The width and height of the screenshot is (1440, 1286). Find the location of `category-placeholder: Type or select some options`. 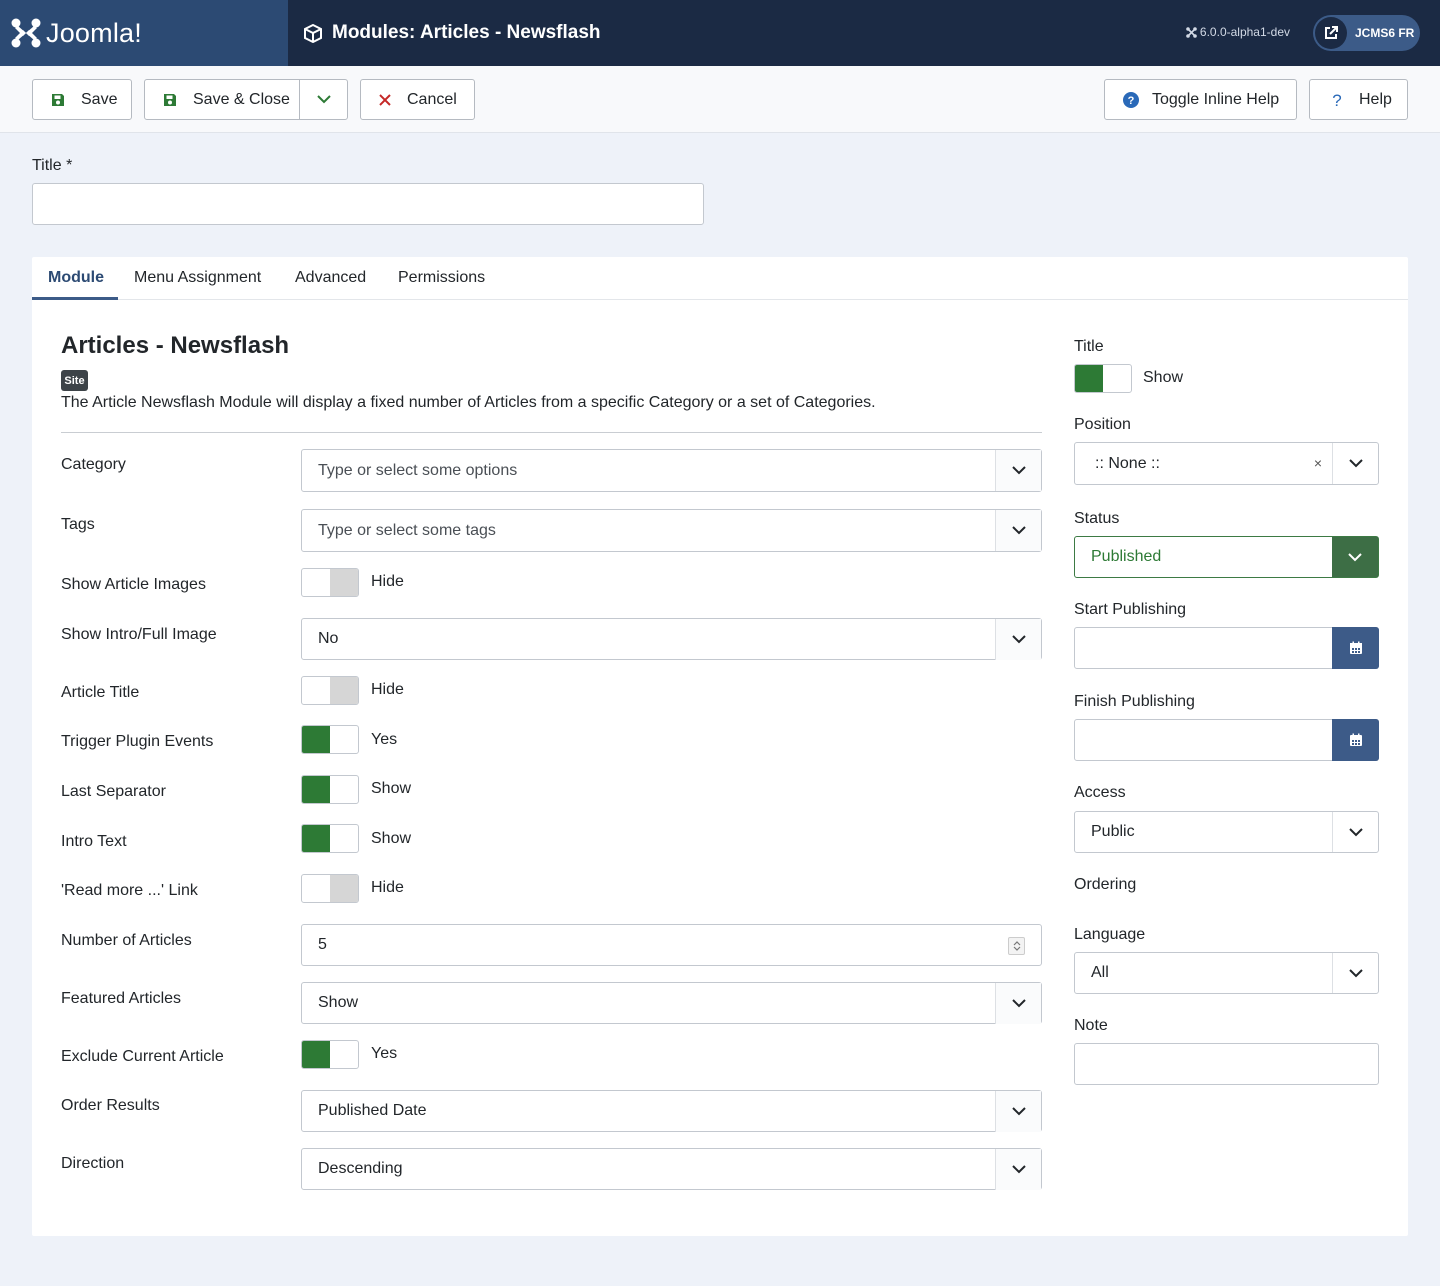

category-placeholder: Type or select some options is located at coordinates (418, 470).